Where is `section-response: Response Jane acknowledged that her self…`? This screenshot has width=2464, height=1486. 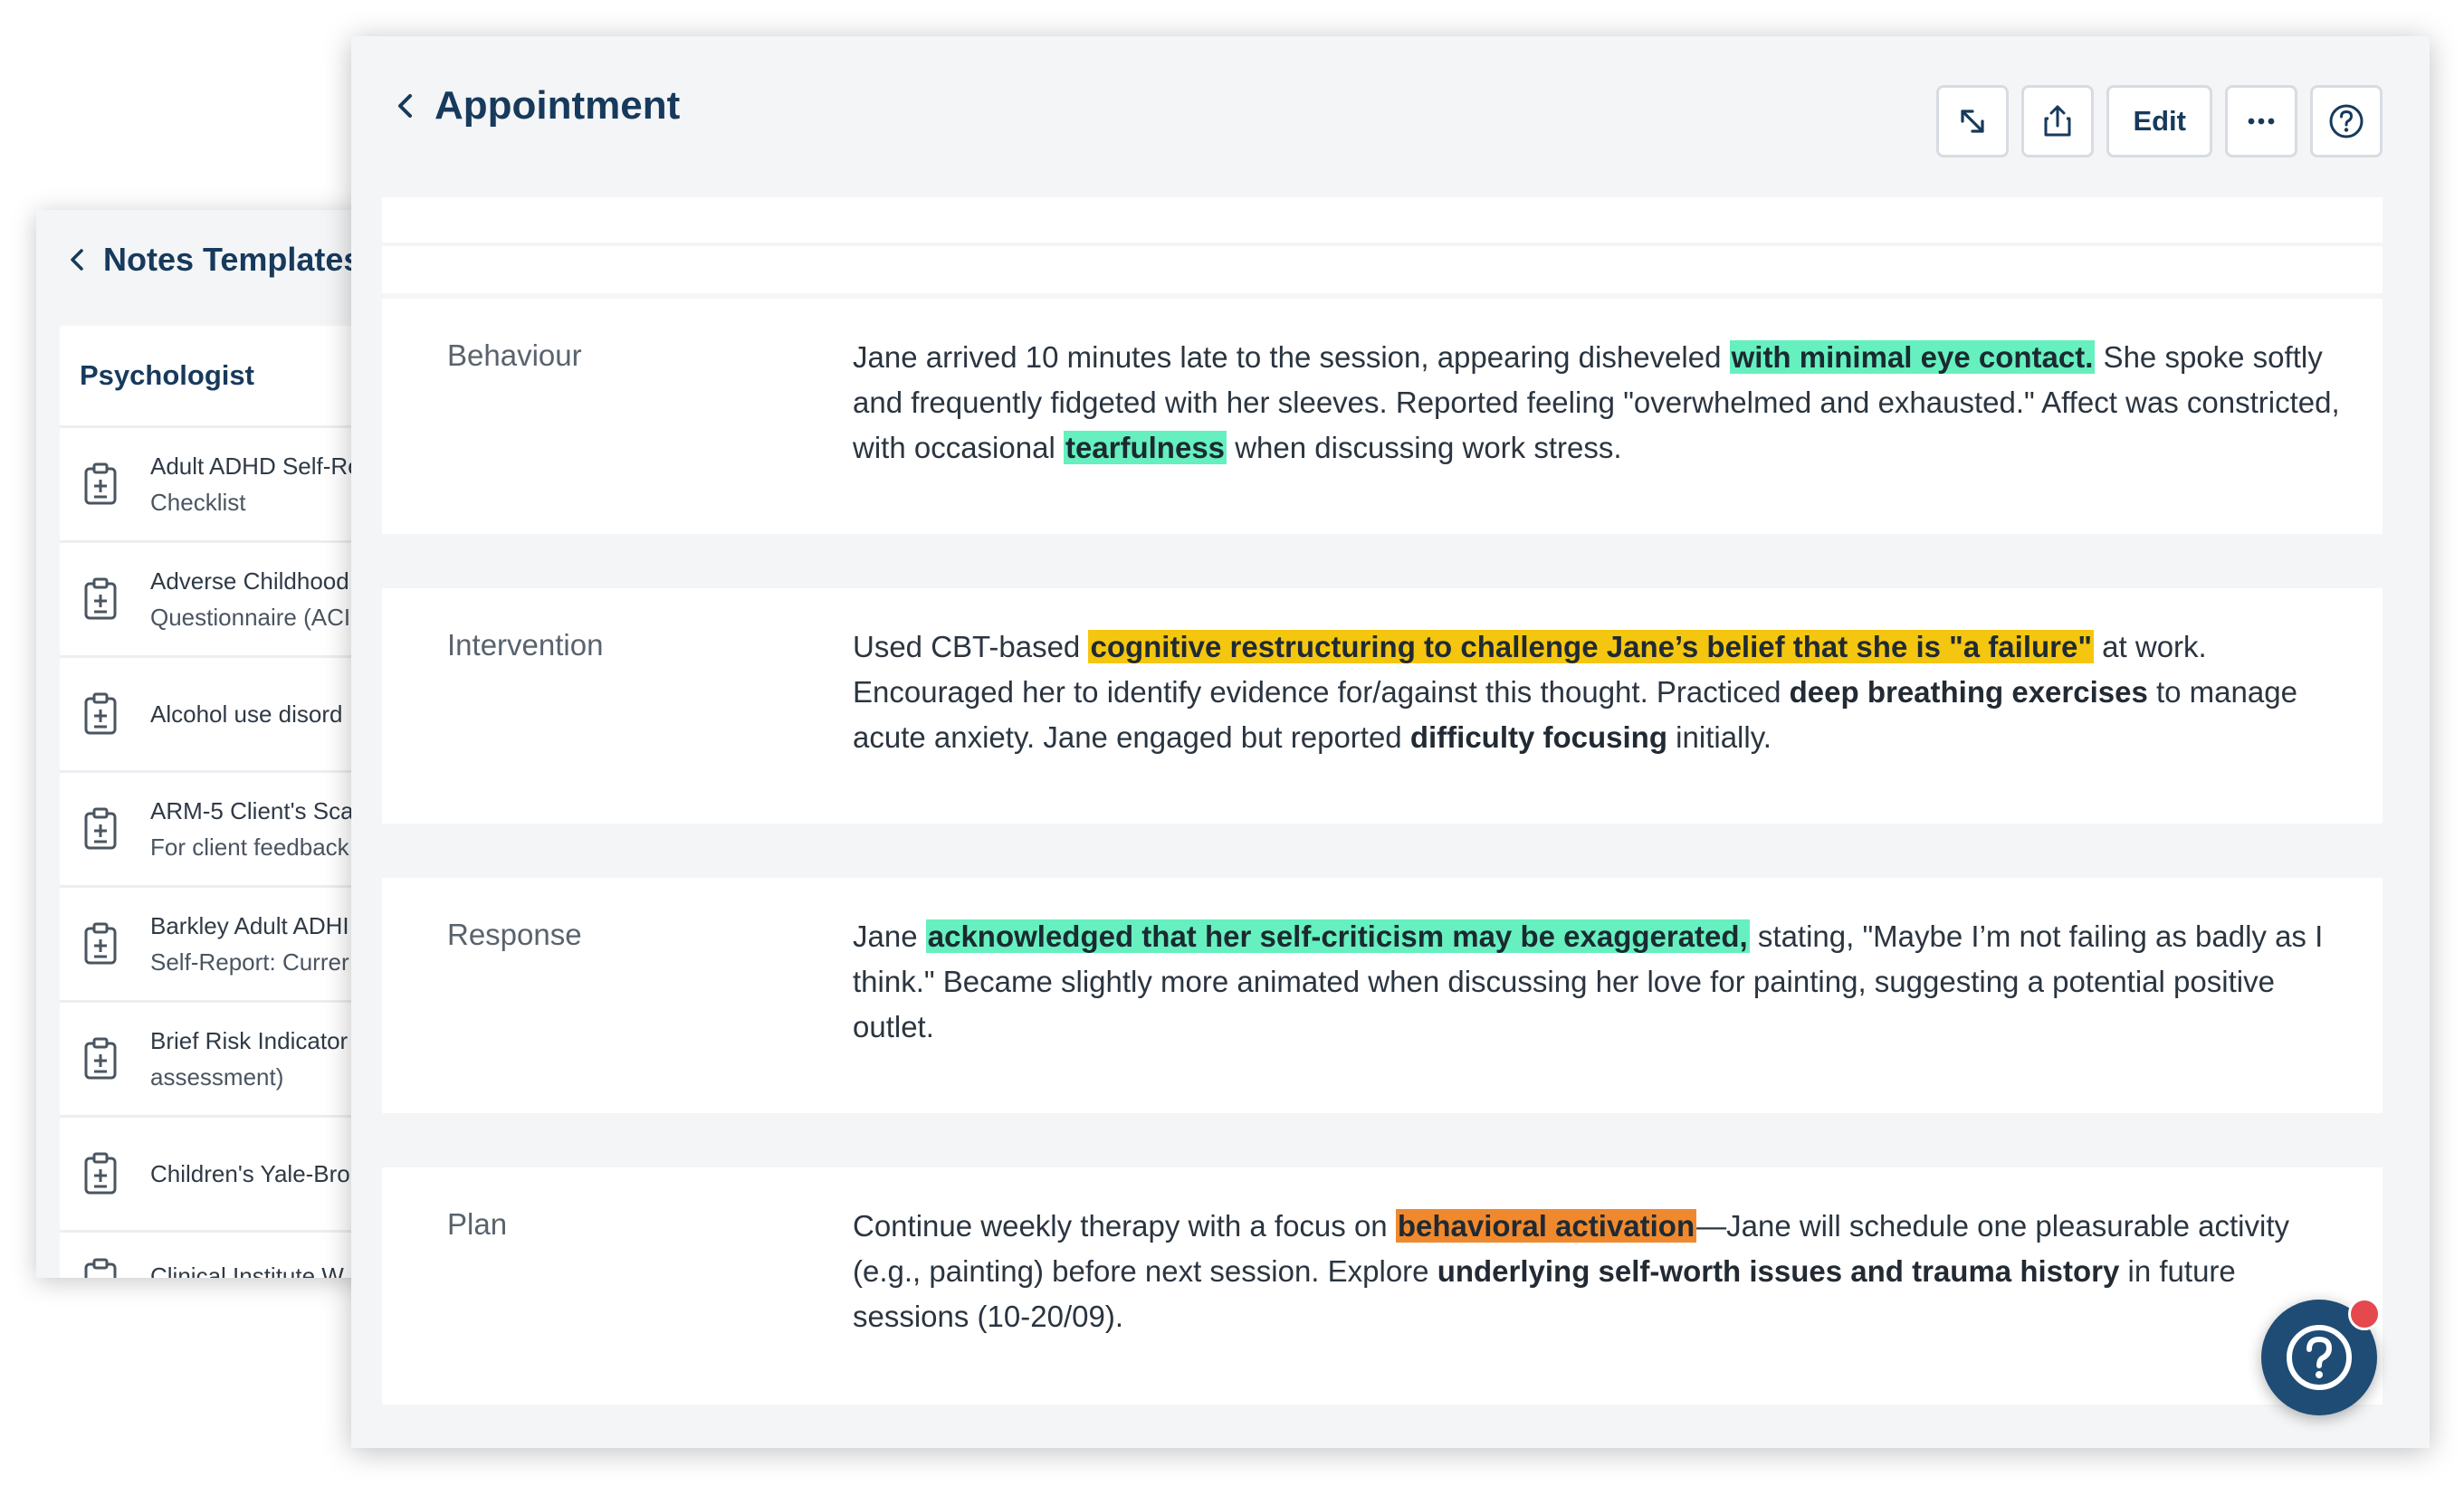 section-response: Response Jane acknowledged that her self… is located at coordinates (1382, 995).